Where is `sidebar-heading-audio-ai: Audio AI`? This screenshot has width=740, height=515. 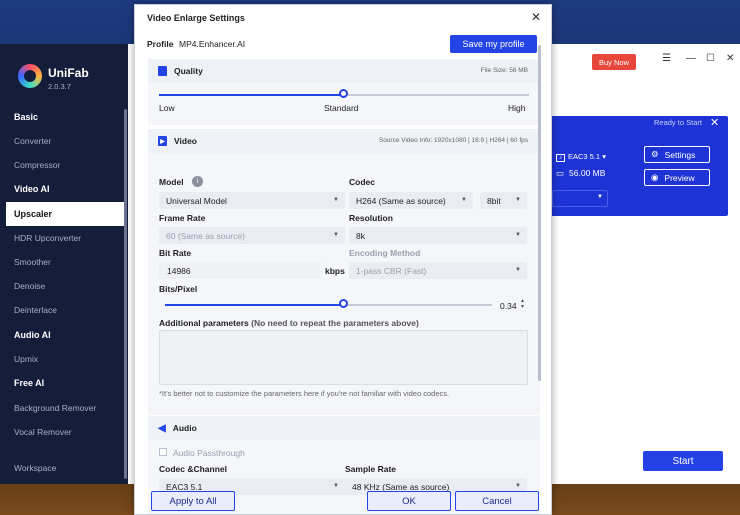
sidebar-heading-audio-ai: Audio AI is located at coordinates (32, 335).